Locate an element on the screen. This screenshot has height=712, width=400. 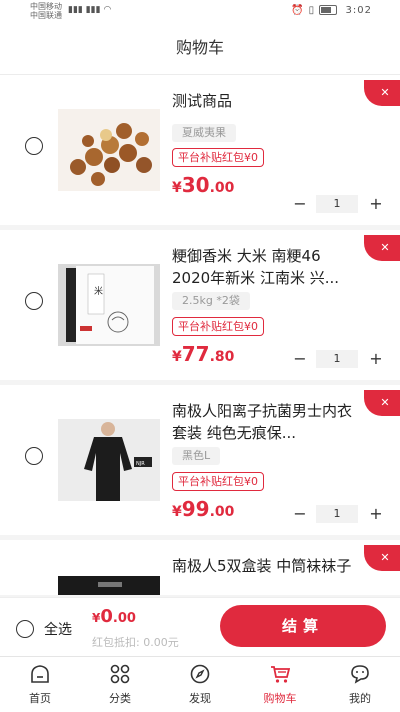
profile-icon is located at coordinates (360, 674).